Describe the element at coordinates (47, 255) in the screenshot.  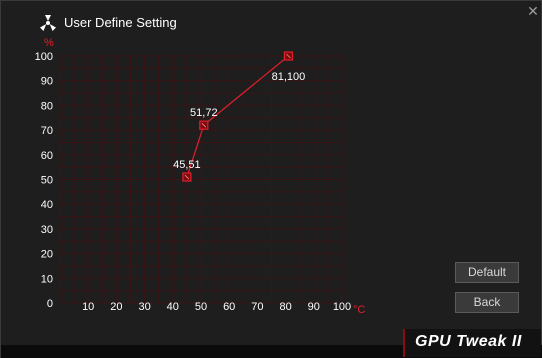
I see `y-tick-label: 20` at that location.